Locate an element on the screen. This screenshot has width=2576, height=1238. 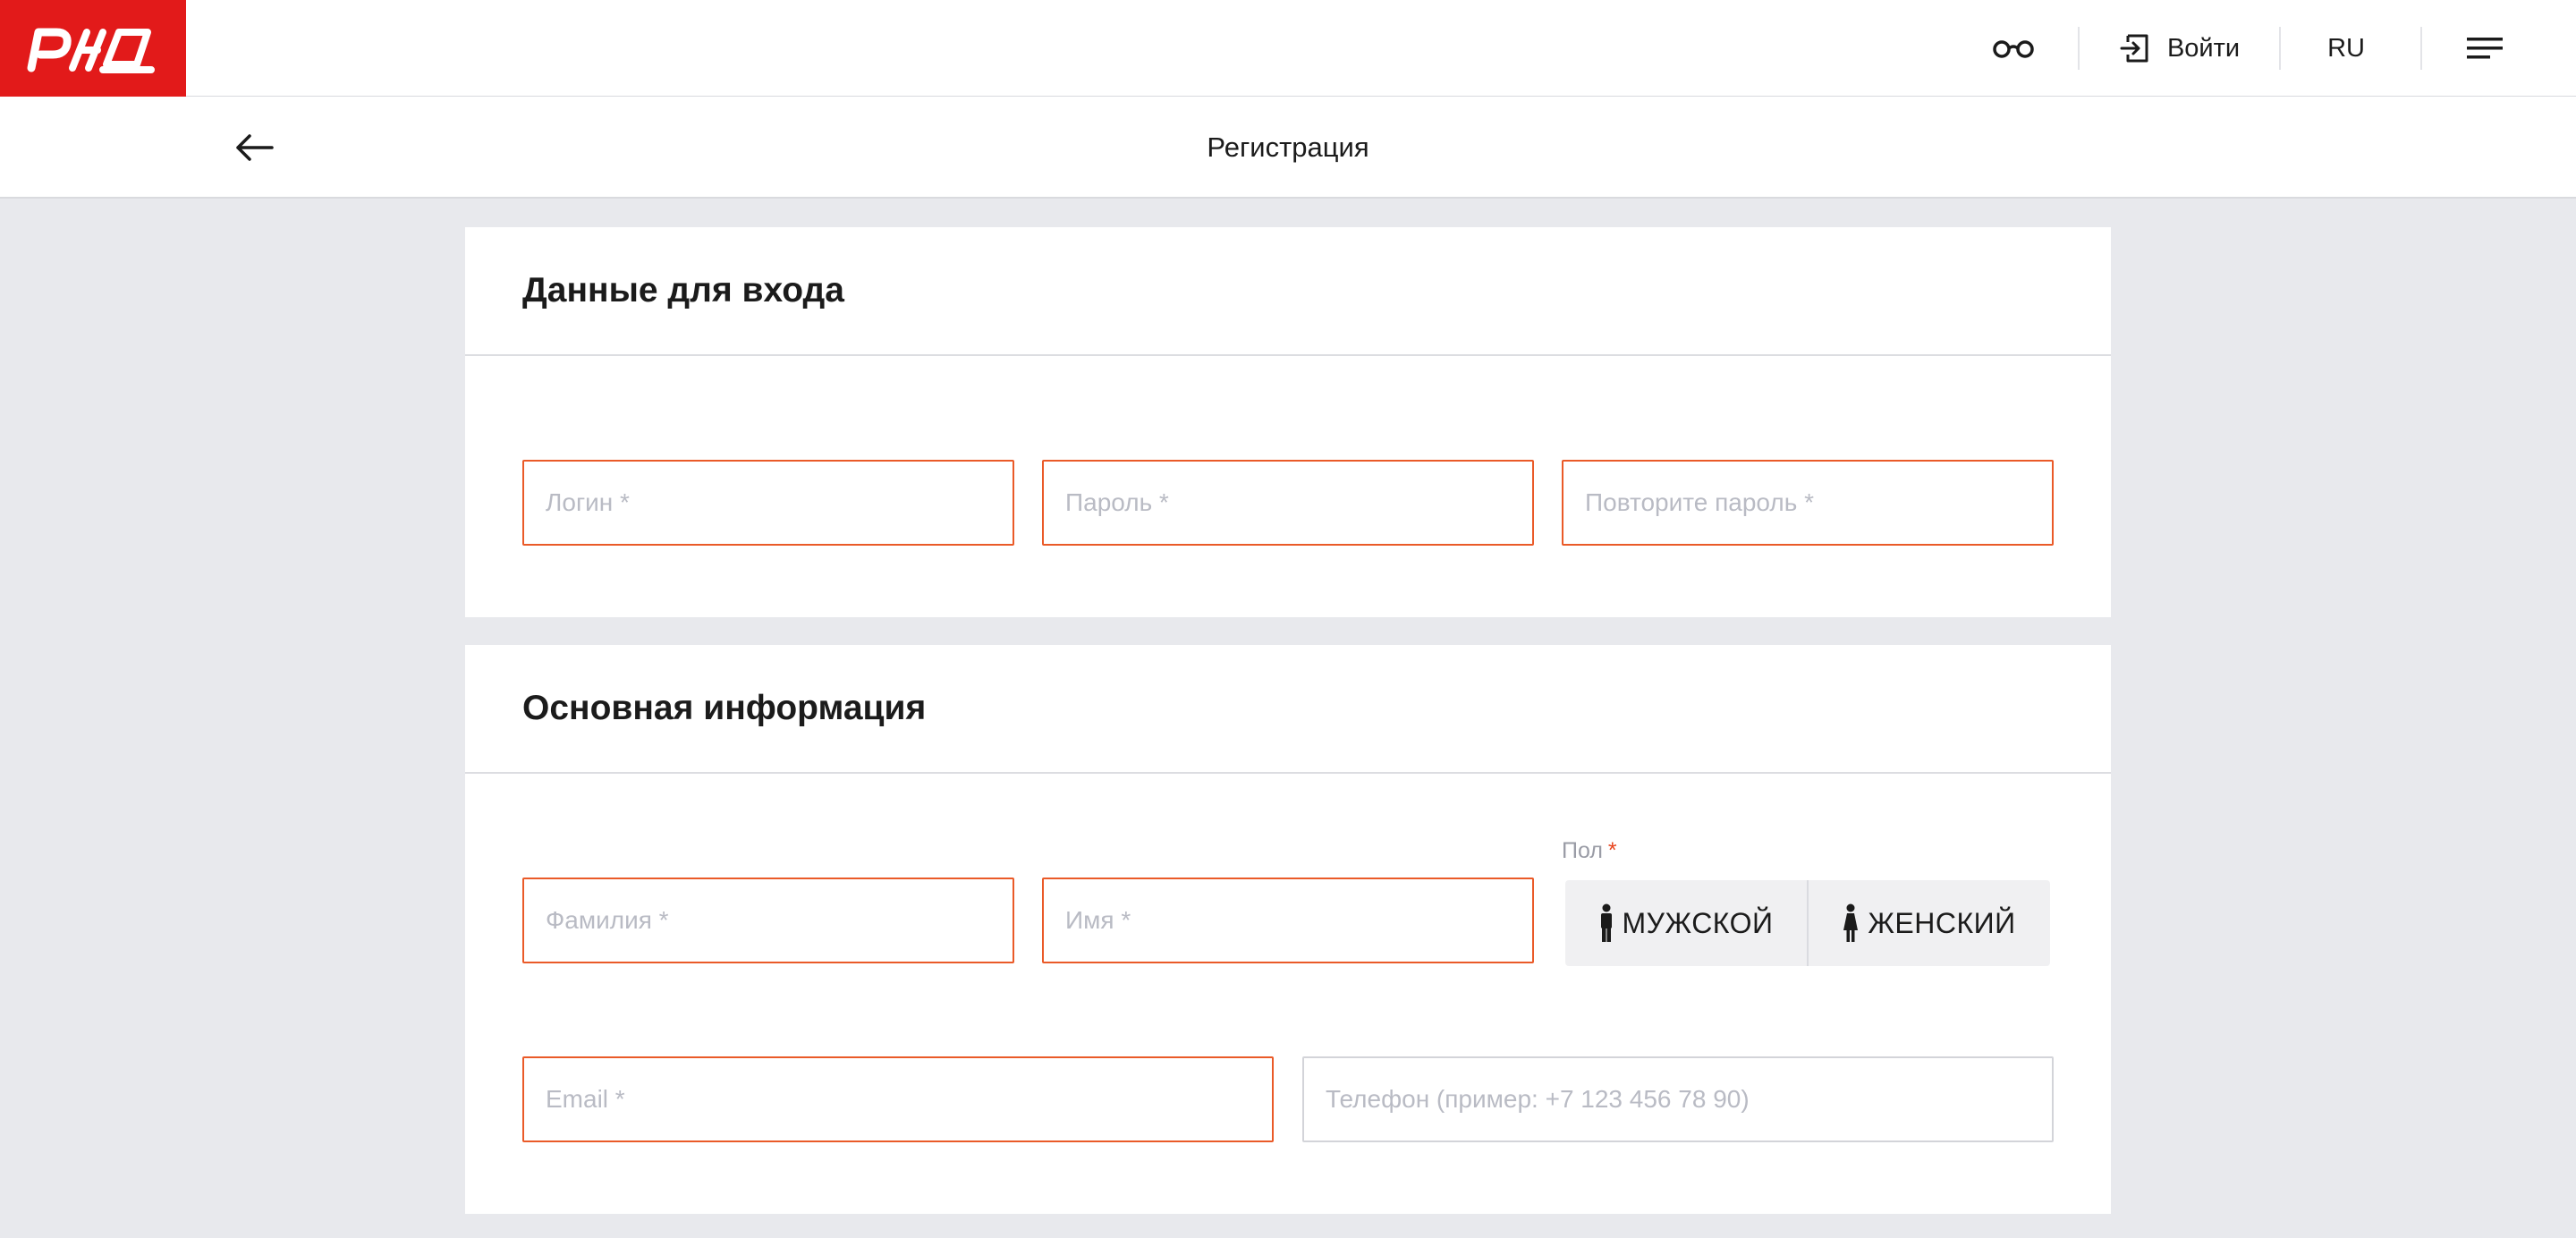
gender-label: Пол * is located at coordinates (1589, 851).